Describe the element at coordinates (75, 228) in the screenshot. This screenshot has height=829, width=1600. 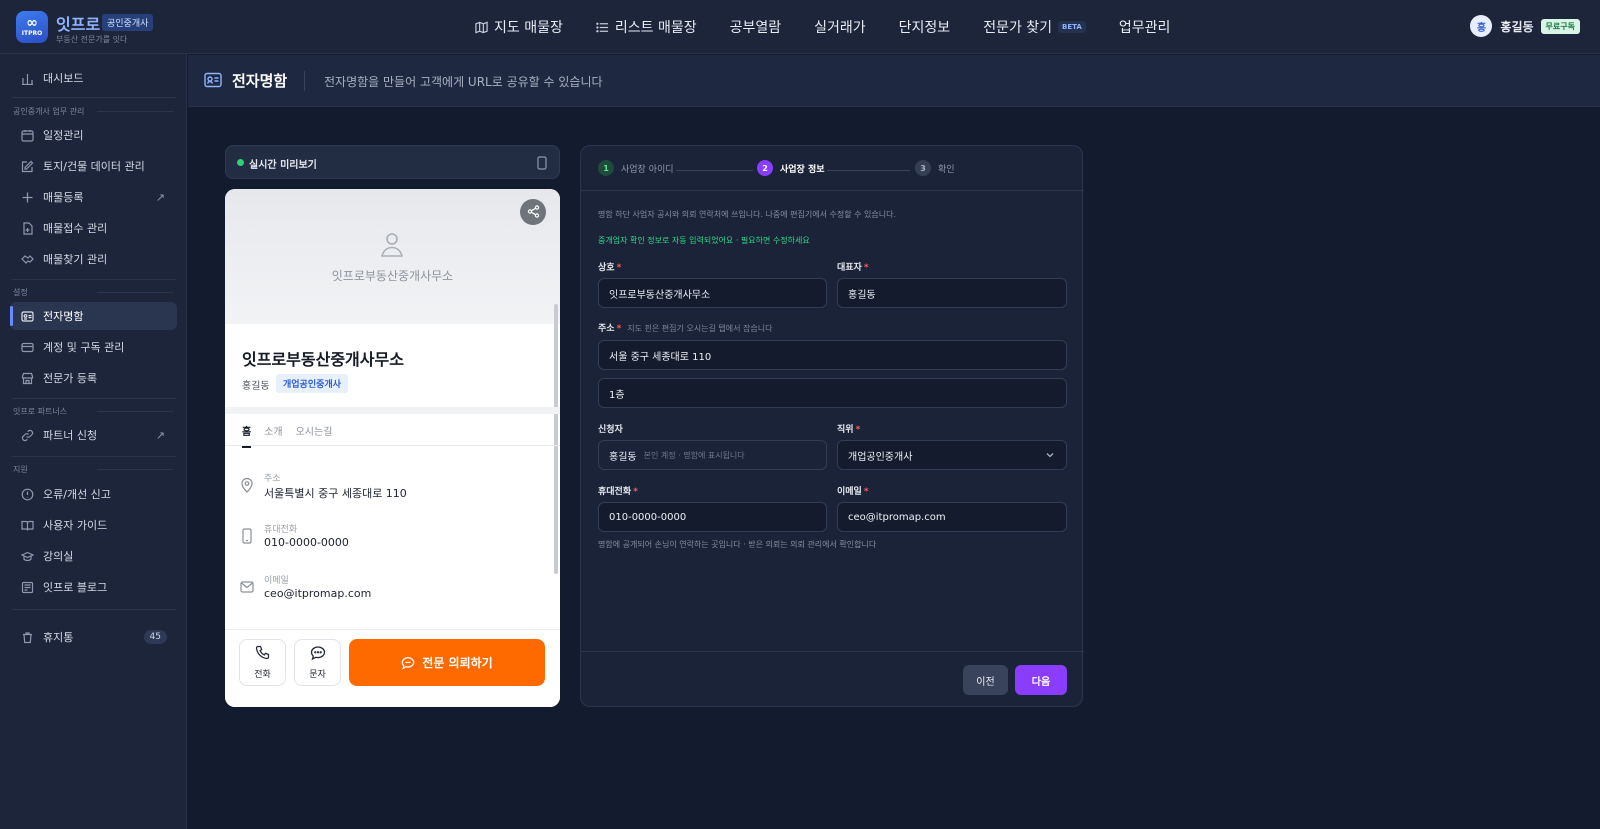
I see `sidebar-item-label: 매물접수 관리` at that location.